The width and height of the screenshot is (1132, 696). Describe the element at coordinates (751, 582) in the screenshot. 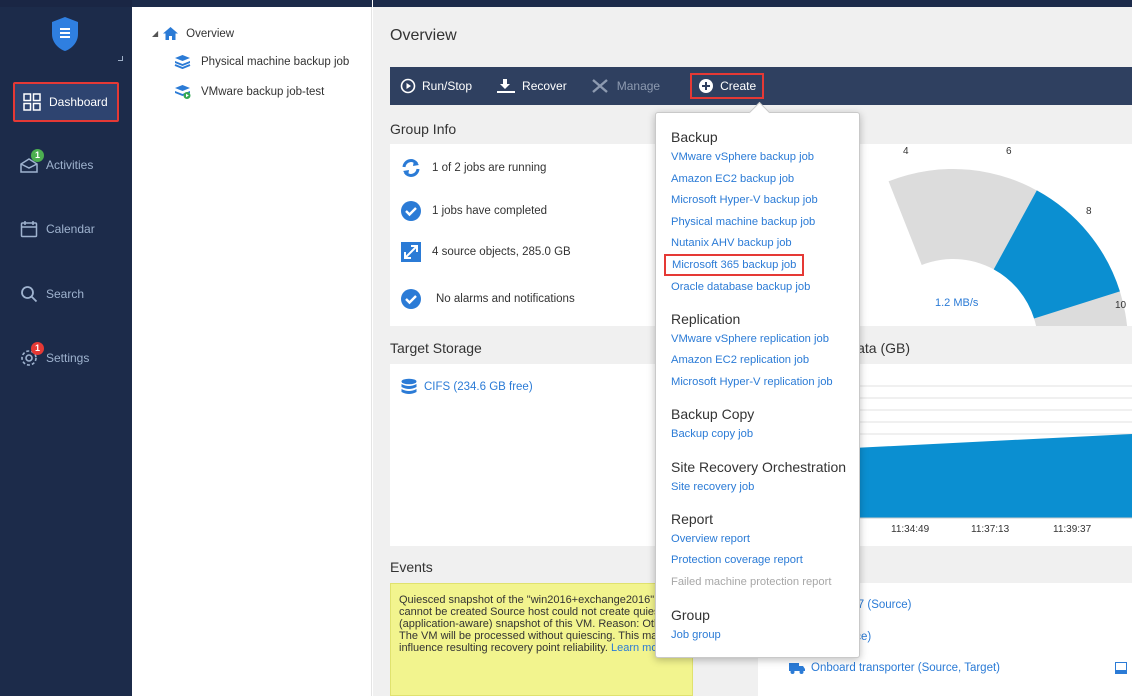

I see `menu-item-failed-protection-report: Failed machine protection report` at that location.